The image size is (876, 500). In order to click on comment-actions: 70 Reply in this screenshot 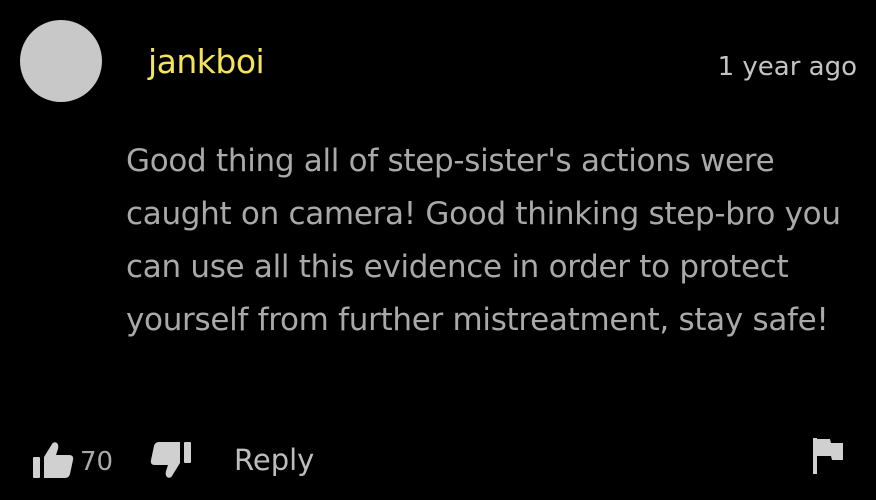, I will do `click(447, 460)`.